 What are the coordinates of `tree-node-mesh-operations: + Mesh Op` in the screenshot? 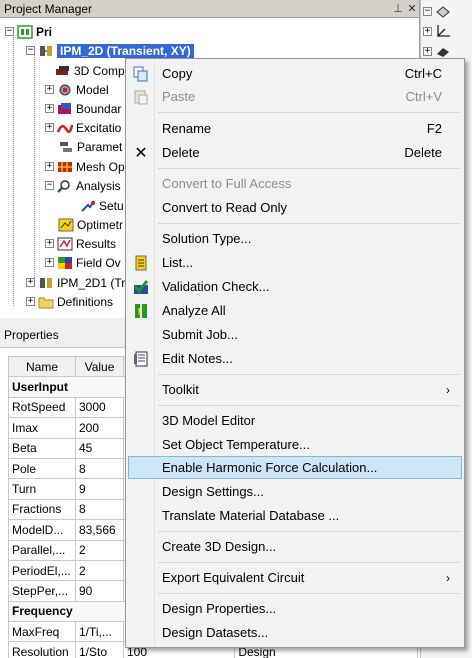 It's located at (85, 166).